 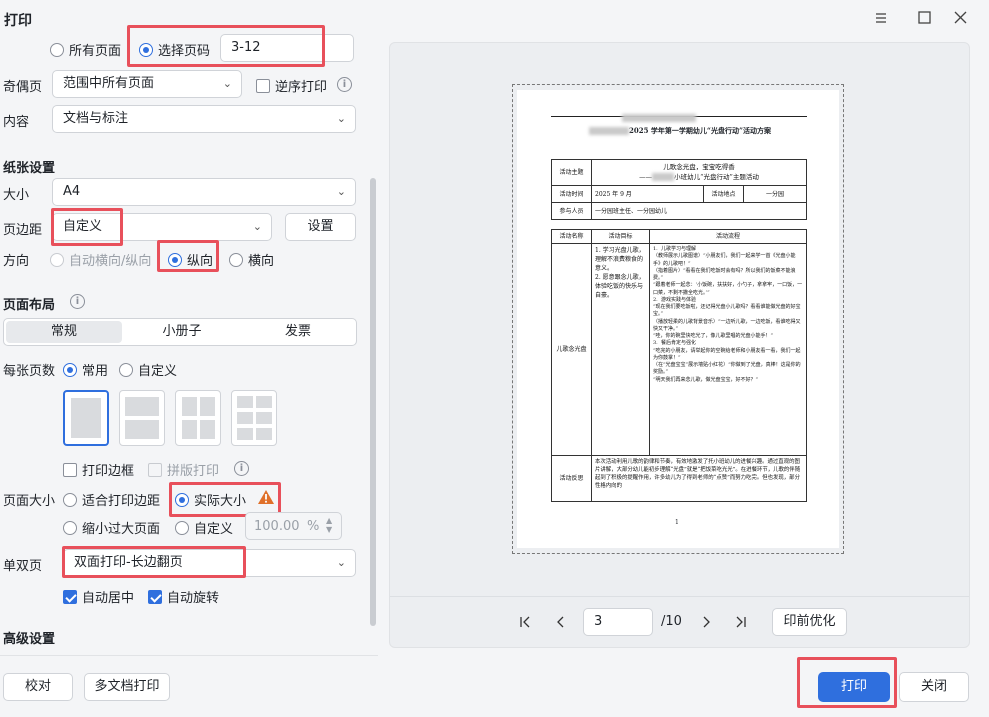 I want to click on fit-margin-radio: 适合打印边距, so click(x=111, y=499).